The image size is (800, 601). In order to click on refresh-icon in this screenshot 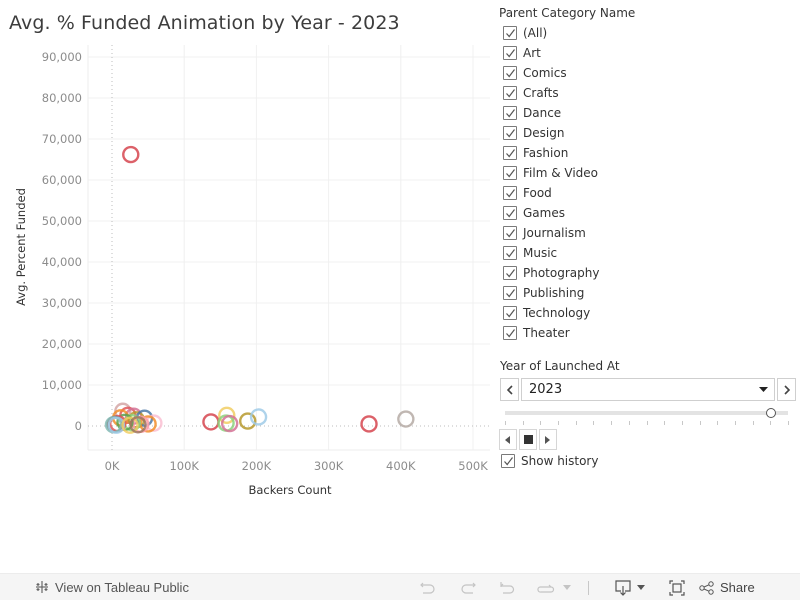, I will do `click(546, 588)`.